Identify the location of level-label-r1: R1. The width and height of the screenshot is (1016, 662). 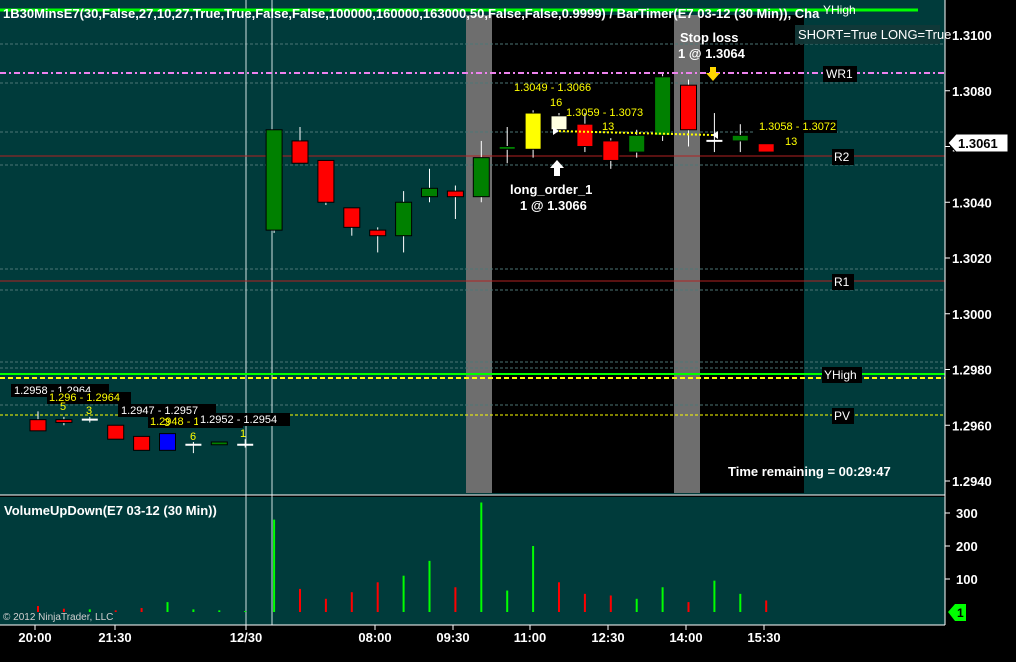
(843, 282).